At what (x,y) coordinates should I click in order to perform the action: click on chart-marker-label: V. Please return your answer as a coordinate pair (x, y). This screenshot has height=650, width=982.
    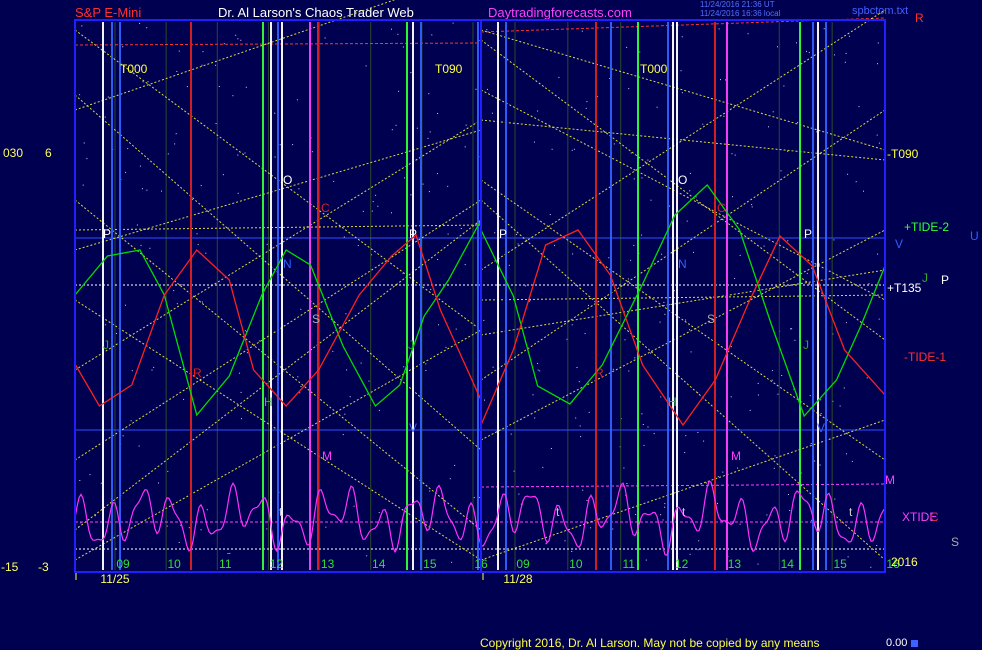
    Looking at the image, I should click on (821, 428).